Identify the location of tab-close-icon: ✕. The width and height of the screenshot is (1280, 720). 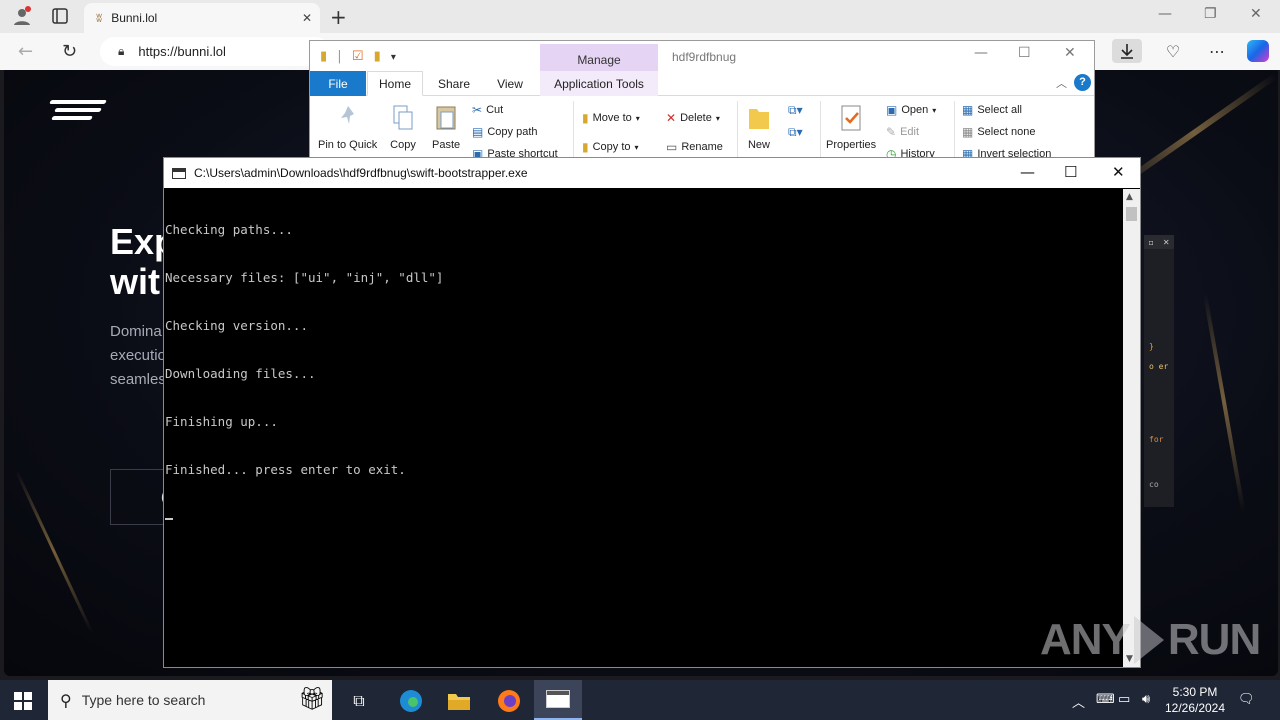
(307, 18).